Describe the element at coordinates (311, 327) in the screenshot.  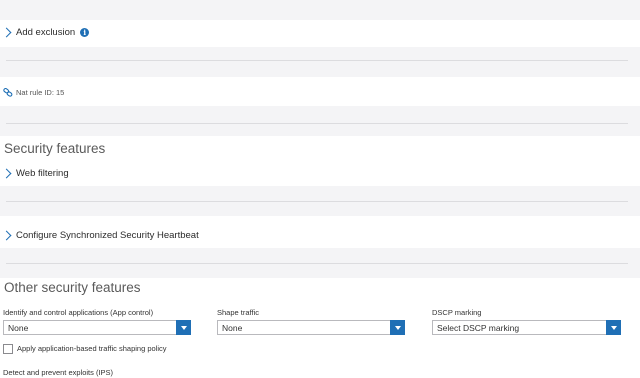
I see `shape-traffic-select: None` at that location.